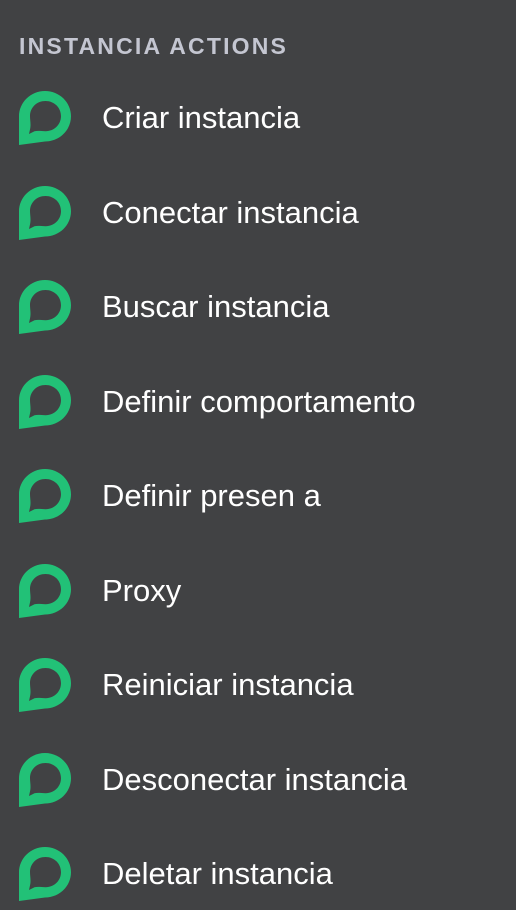  What do you see at coordinates (201, 118) in the screenshot?
I see `action-label: Criar instancia` at bounding box center [201, 118].